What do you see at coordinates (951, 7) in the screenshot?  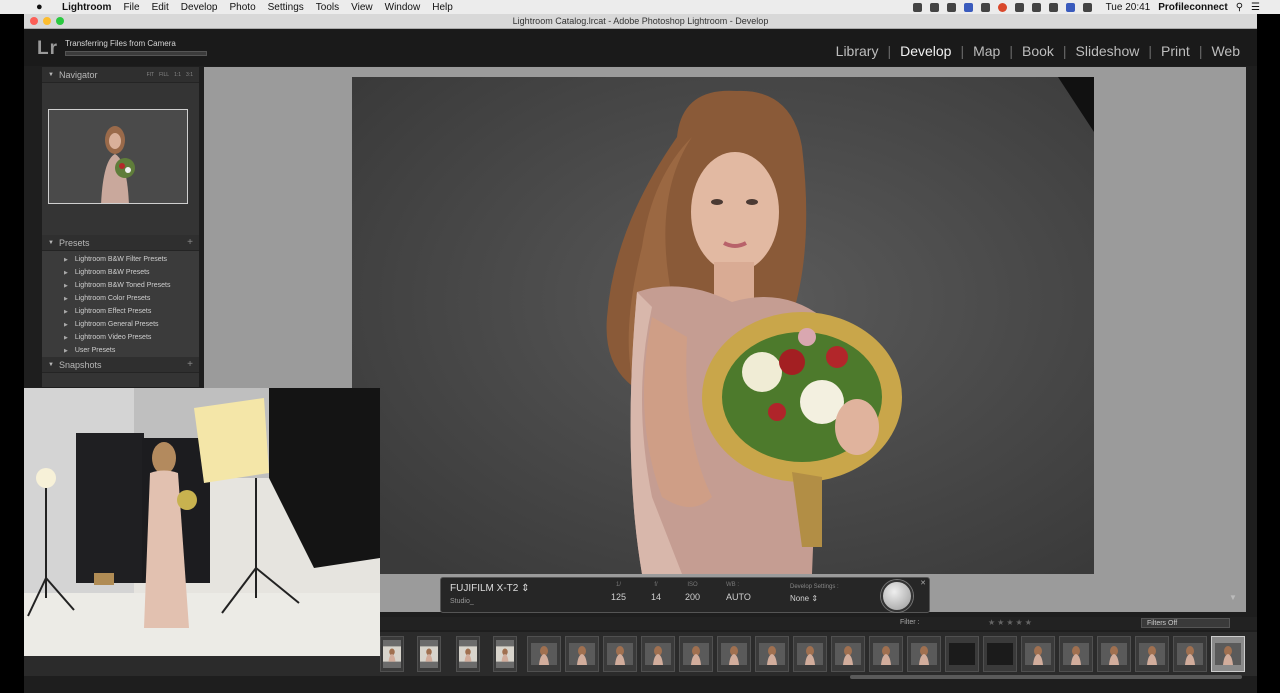 I see `tray-creative-cloud-icon` at bounding box center [951, 7].